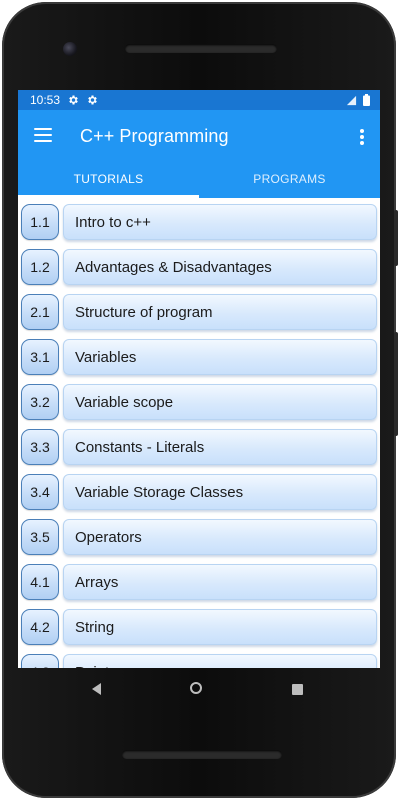 The width and height of the screenshot is (400, 800). Describe the element at coordinates (43, 135) in the screenshot. I see `hamburger-menu-icon` at that location.